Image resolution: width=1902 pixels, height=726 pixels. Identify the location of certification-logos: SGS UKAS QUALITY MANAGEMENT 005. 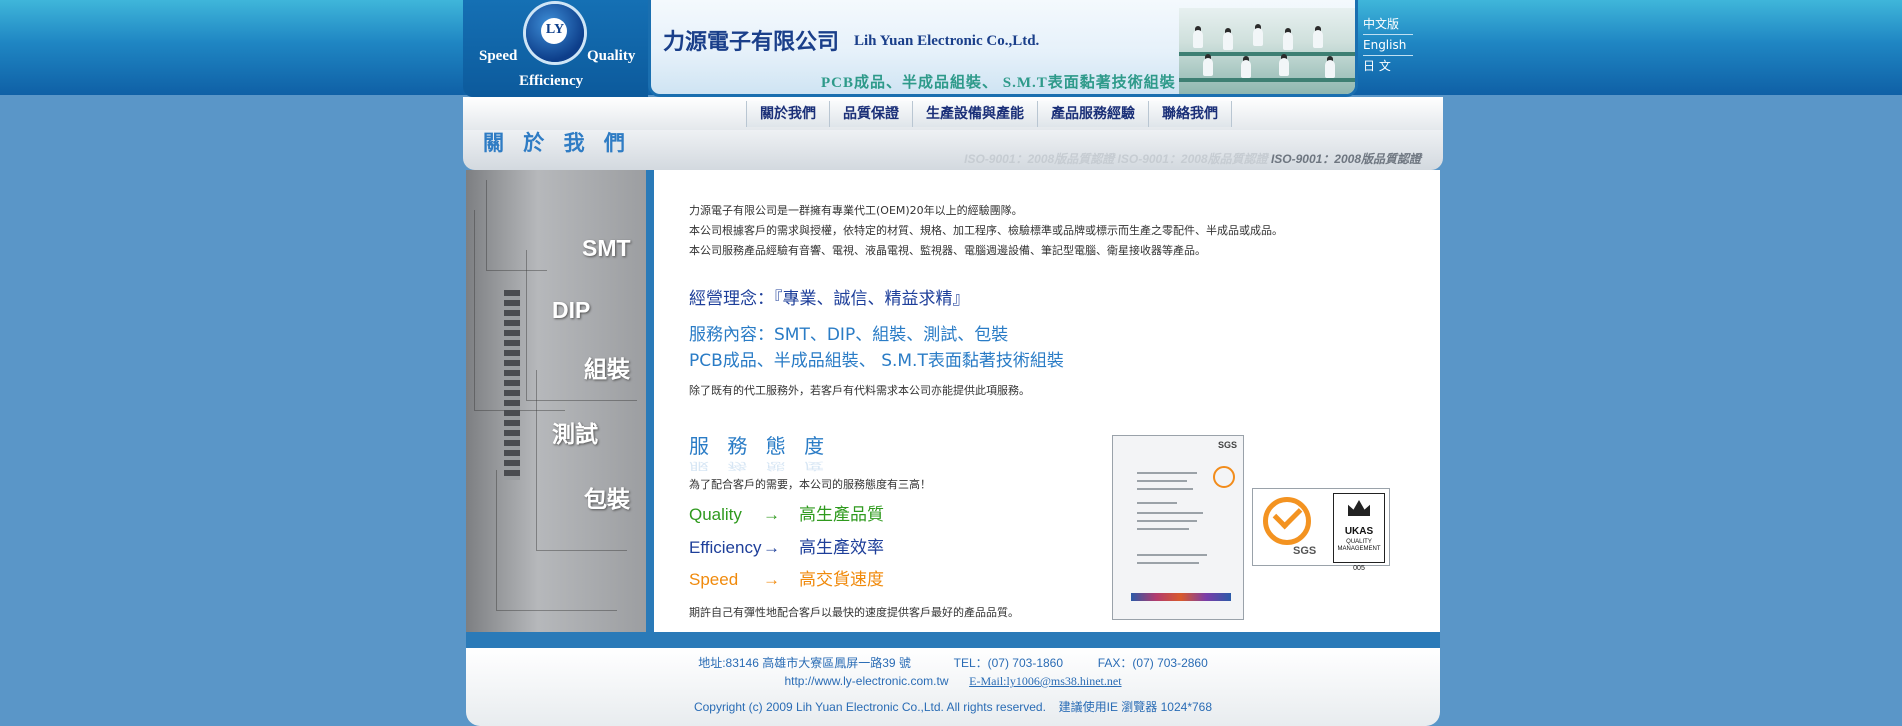
(1321, 530).